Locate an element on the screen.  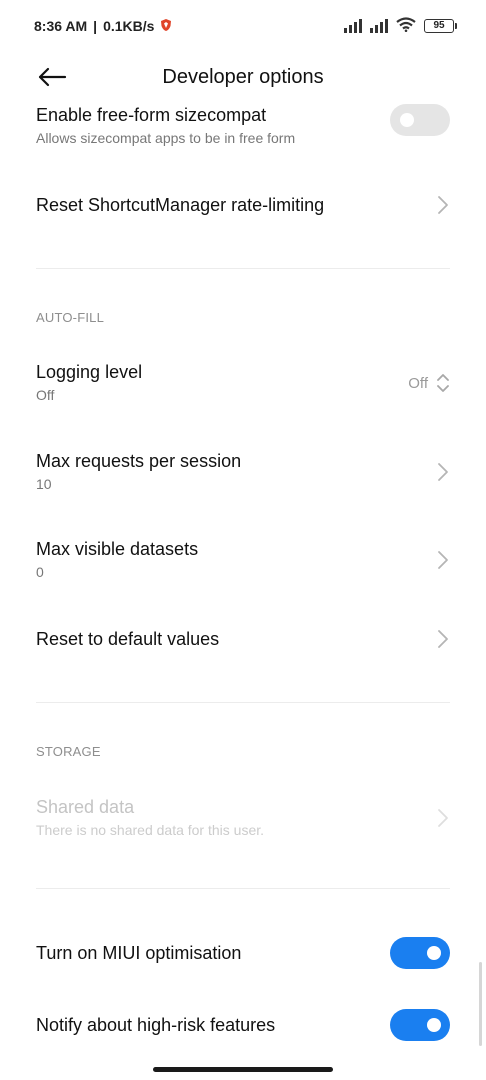
scrollbar is located at coordinates (480, 1004).